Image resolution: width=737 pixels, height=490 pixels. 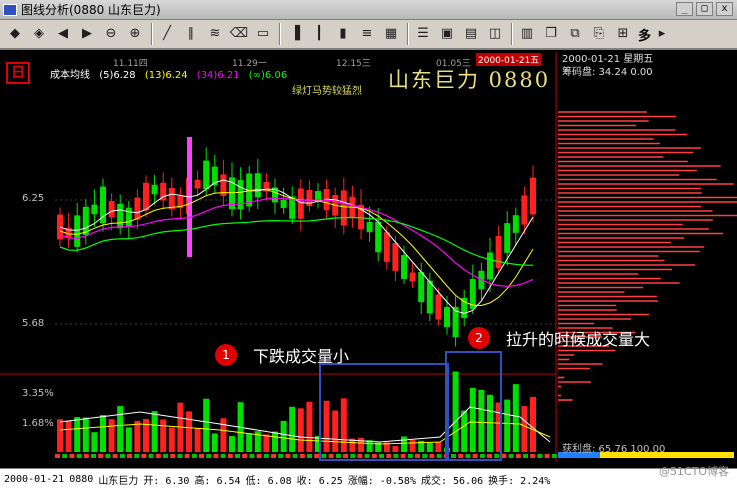 What do you see at coordinates (327, 91) in the screenshot?
I see `chart-subtitle: 绿灯马势较猛烈` at bounding box center [327, 91].